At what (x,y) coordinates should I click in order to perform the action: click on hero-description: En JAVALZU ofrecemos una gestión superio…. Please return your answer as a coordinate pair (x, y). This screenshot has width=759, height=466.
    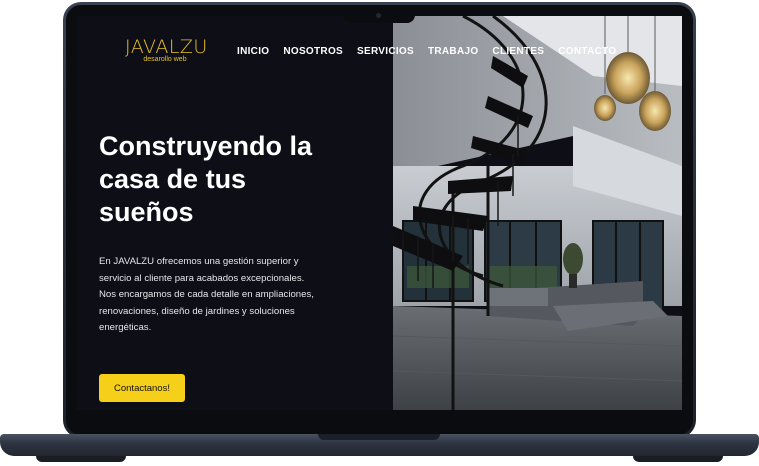
    Looking at the image, I should click on (206, 294).